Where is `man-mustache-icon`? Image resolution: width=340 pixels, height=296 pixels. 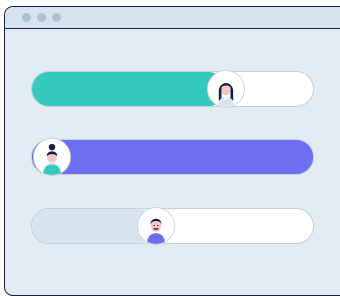
man-mustache-icon is located at coordinates (155, 226).